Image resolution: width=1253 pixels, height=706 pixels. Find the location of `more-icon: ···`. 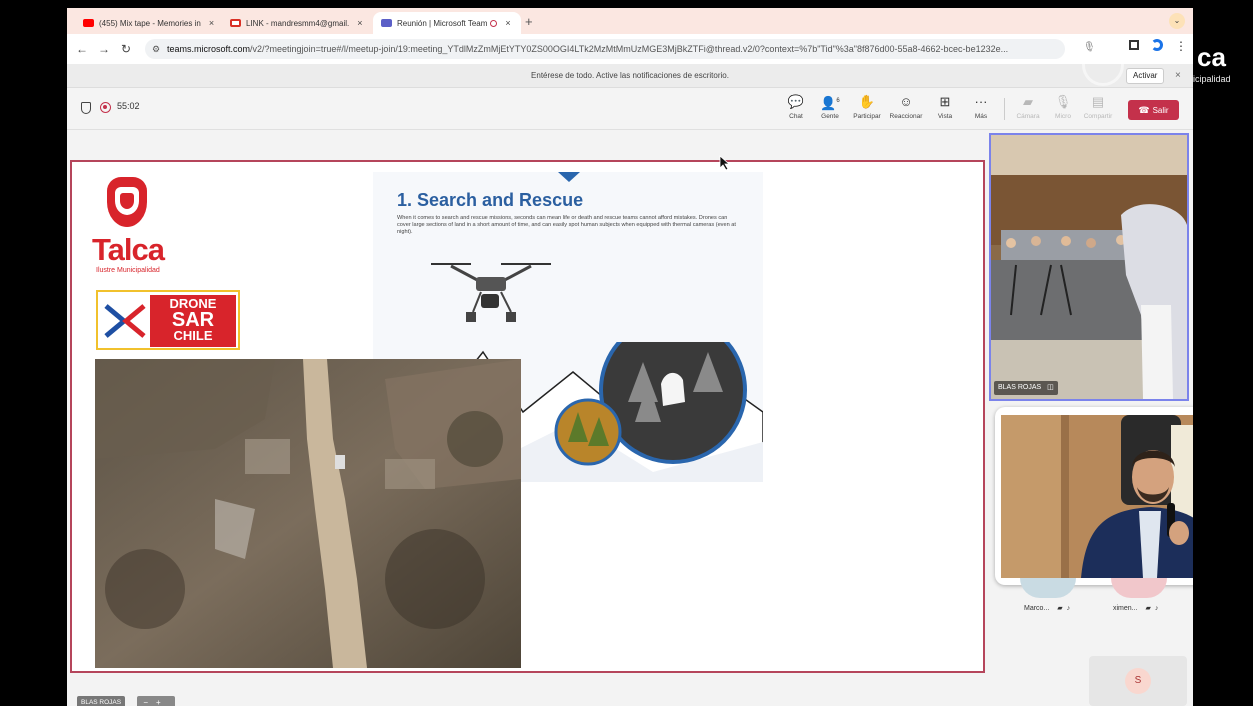

more-icon: ··· is located at coordinates (981, 101).